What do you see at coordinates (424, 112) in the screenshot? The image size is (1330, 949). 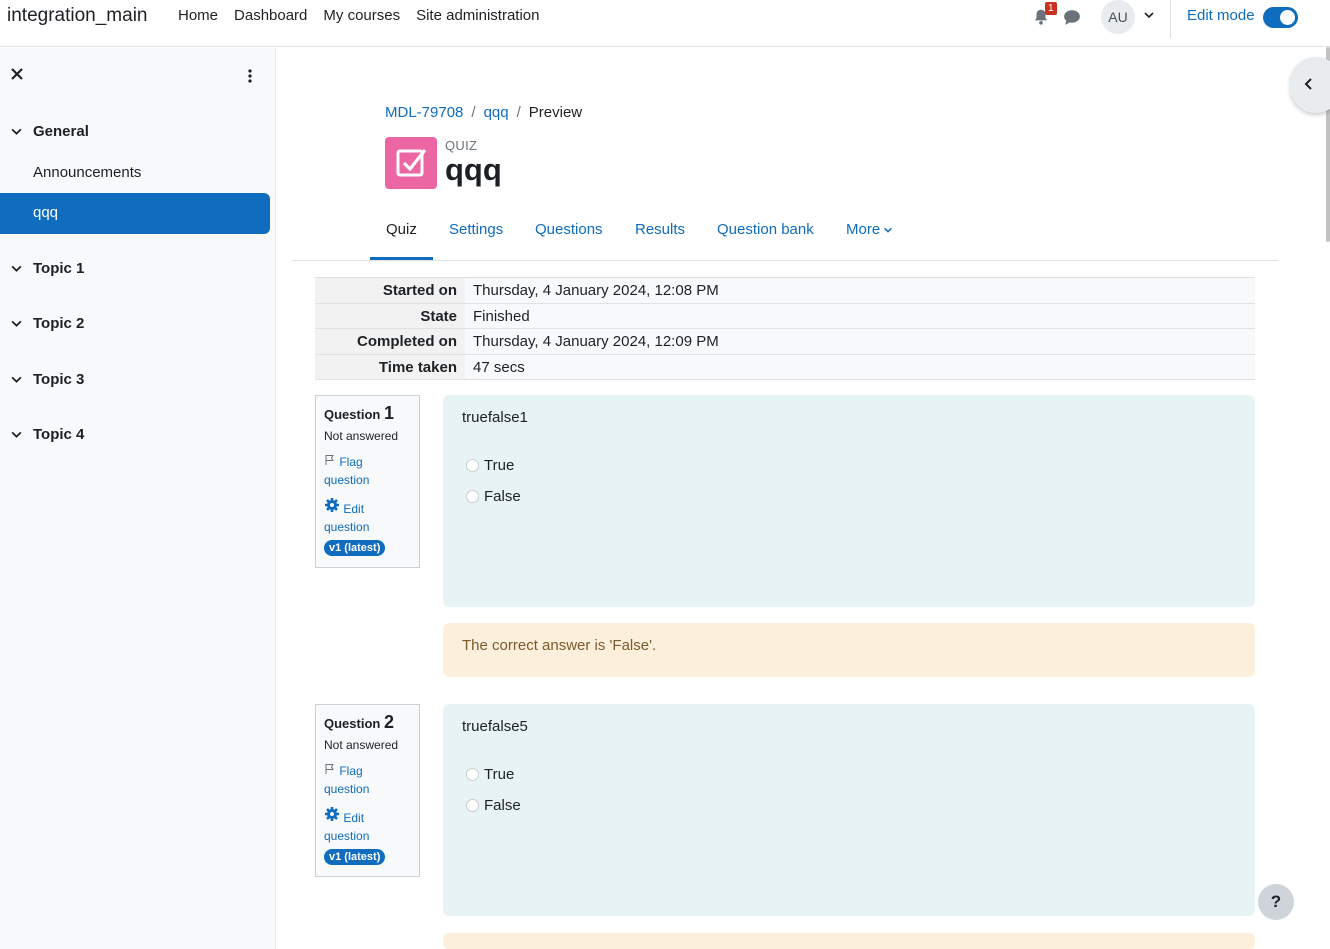 I see `breadcrumb-course: MDL-79708` at bounding box center [424, 112].